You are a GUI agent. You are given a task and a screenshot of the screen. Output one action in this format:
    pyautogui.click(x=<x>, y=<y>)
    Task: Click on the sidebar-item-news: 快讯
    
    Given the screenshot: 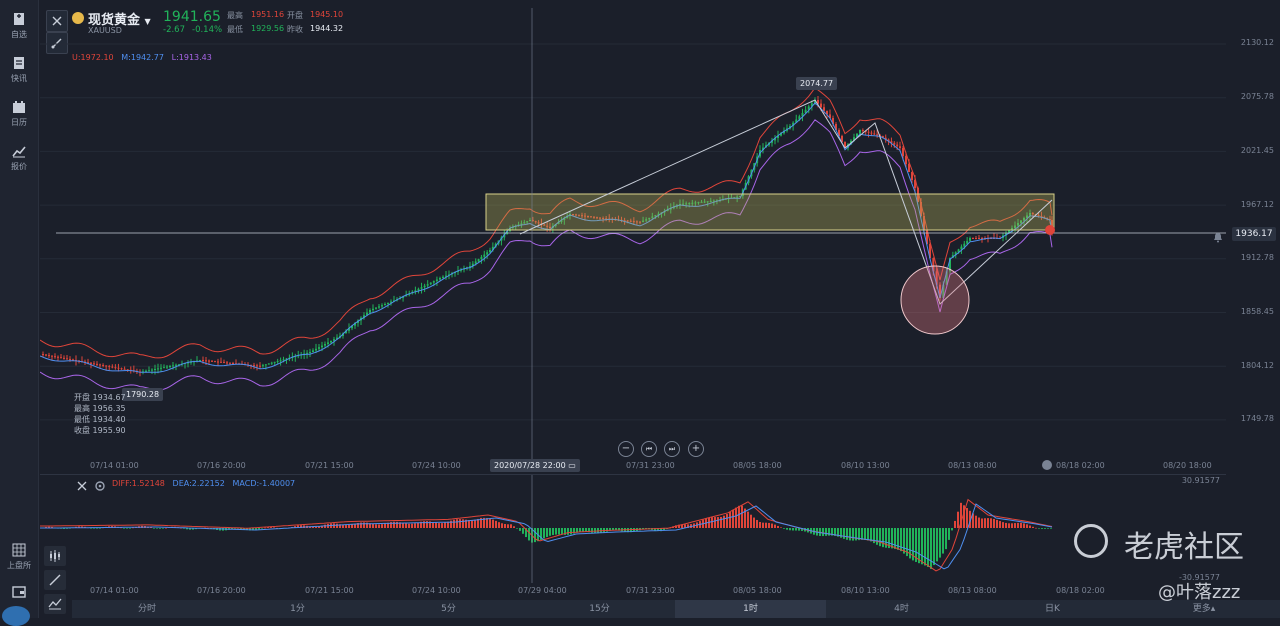 What is the action you would take?
    pyautogui.click(x=19, y=70)
    